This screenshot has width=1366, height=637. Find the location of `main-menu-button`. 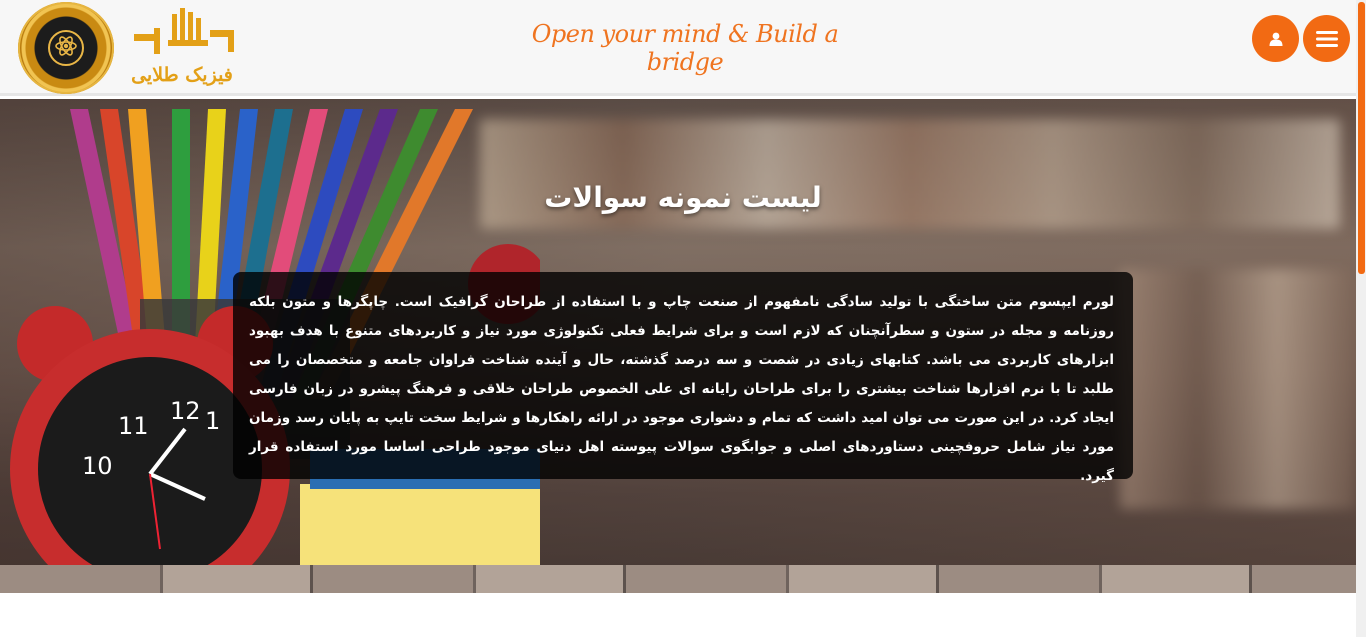

main-menu-button is located at coordinates (1326, 38).